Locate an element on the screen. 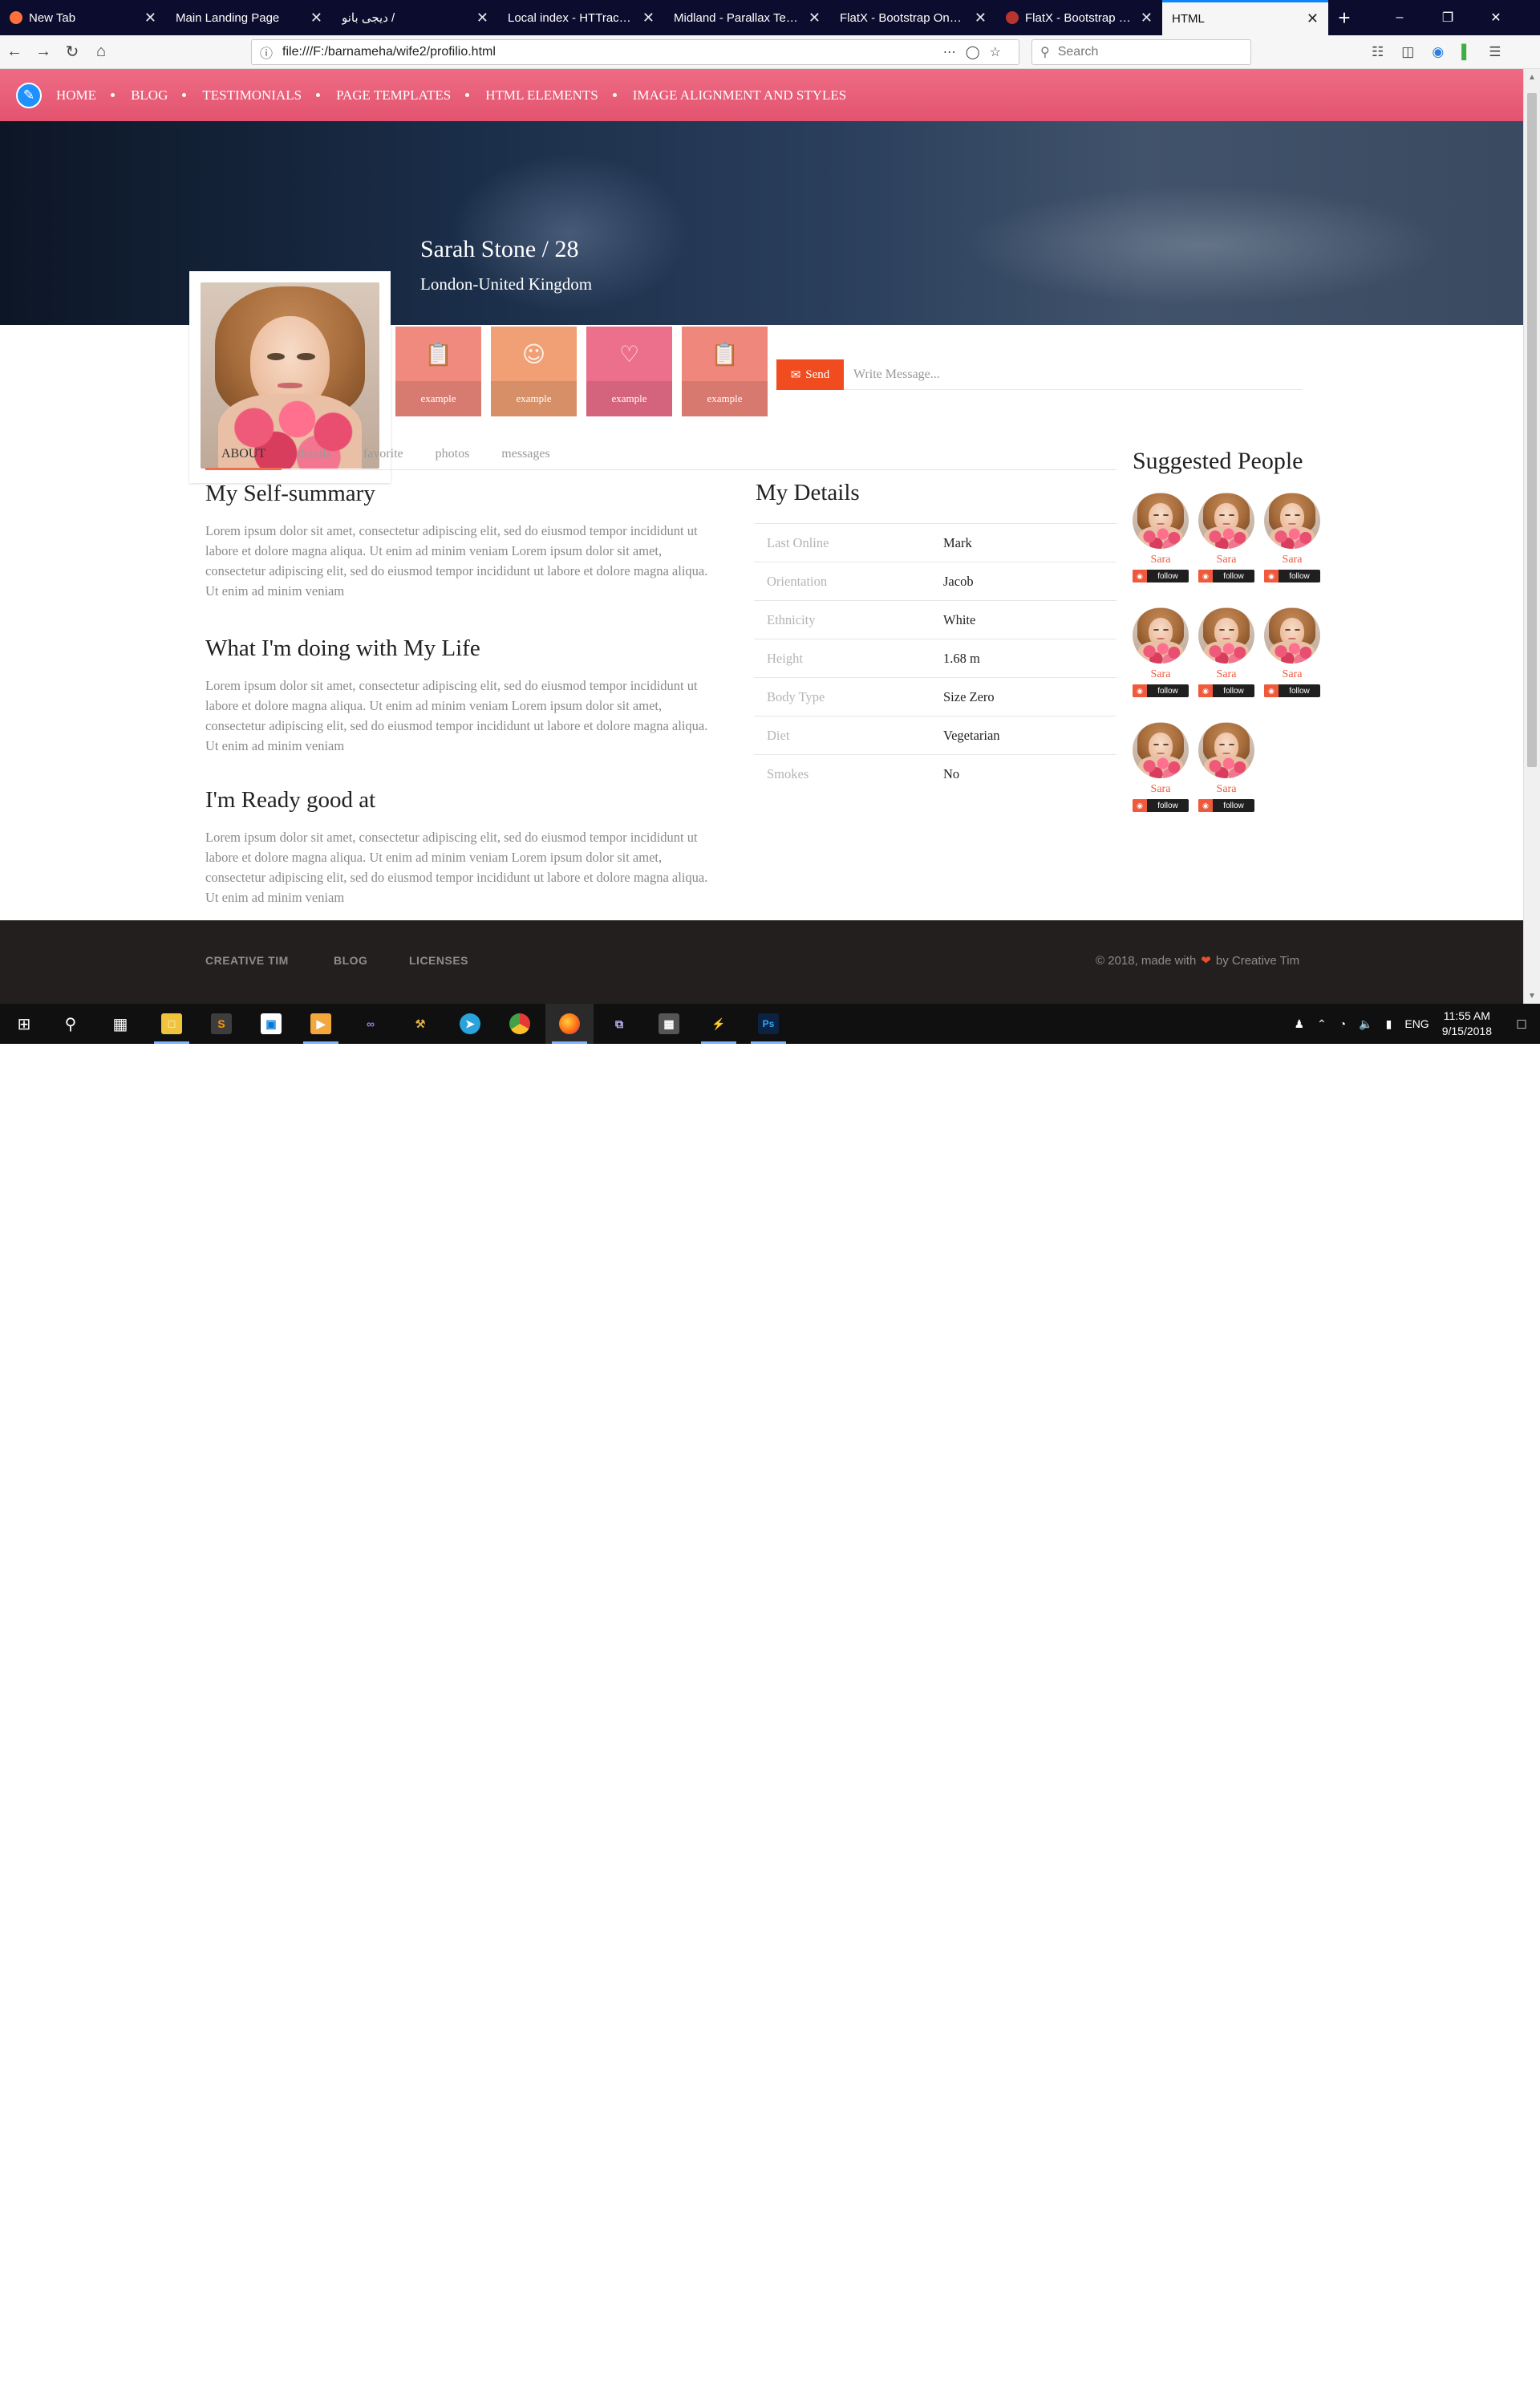 This screenshot has height=2407, width=1540. restore-icon: ❐ is located at coordinates (1447, 17).